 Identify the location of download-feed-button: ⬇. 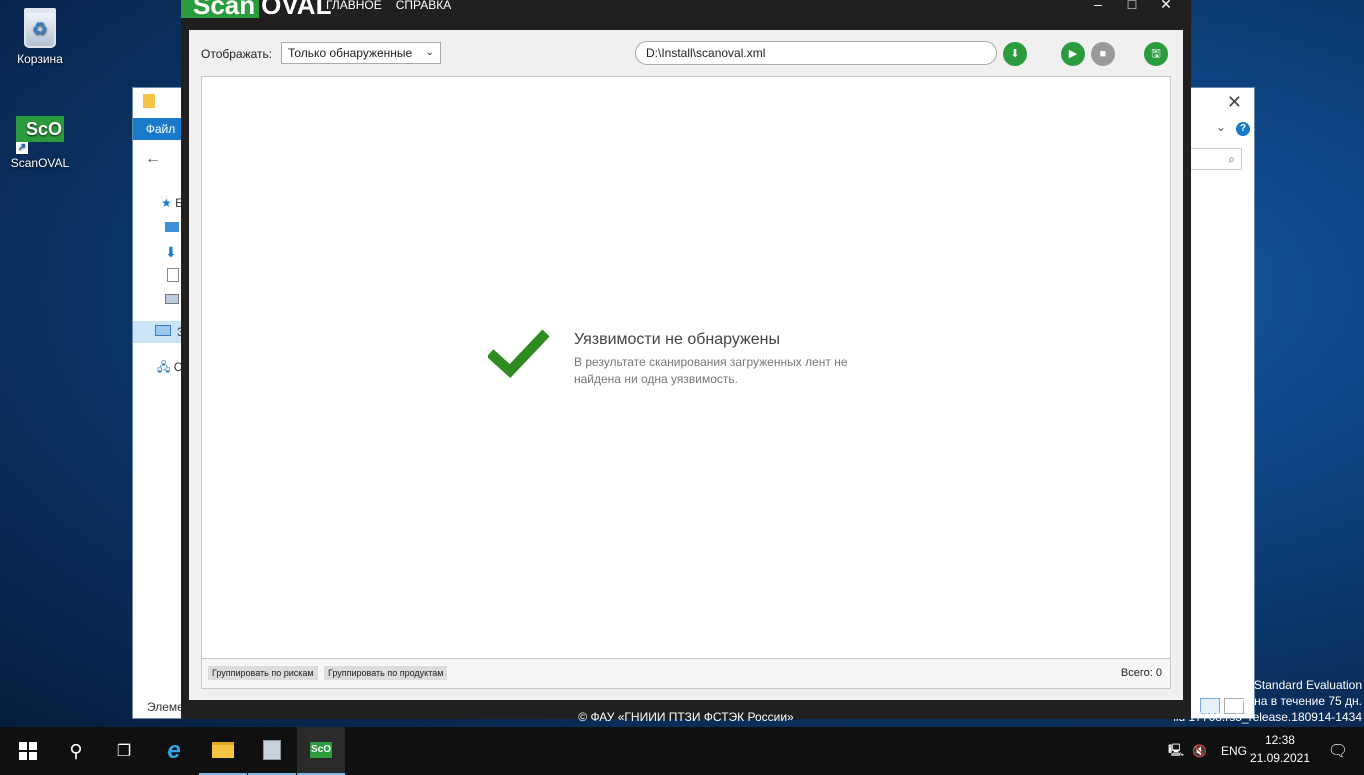
(1015, 54).